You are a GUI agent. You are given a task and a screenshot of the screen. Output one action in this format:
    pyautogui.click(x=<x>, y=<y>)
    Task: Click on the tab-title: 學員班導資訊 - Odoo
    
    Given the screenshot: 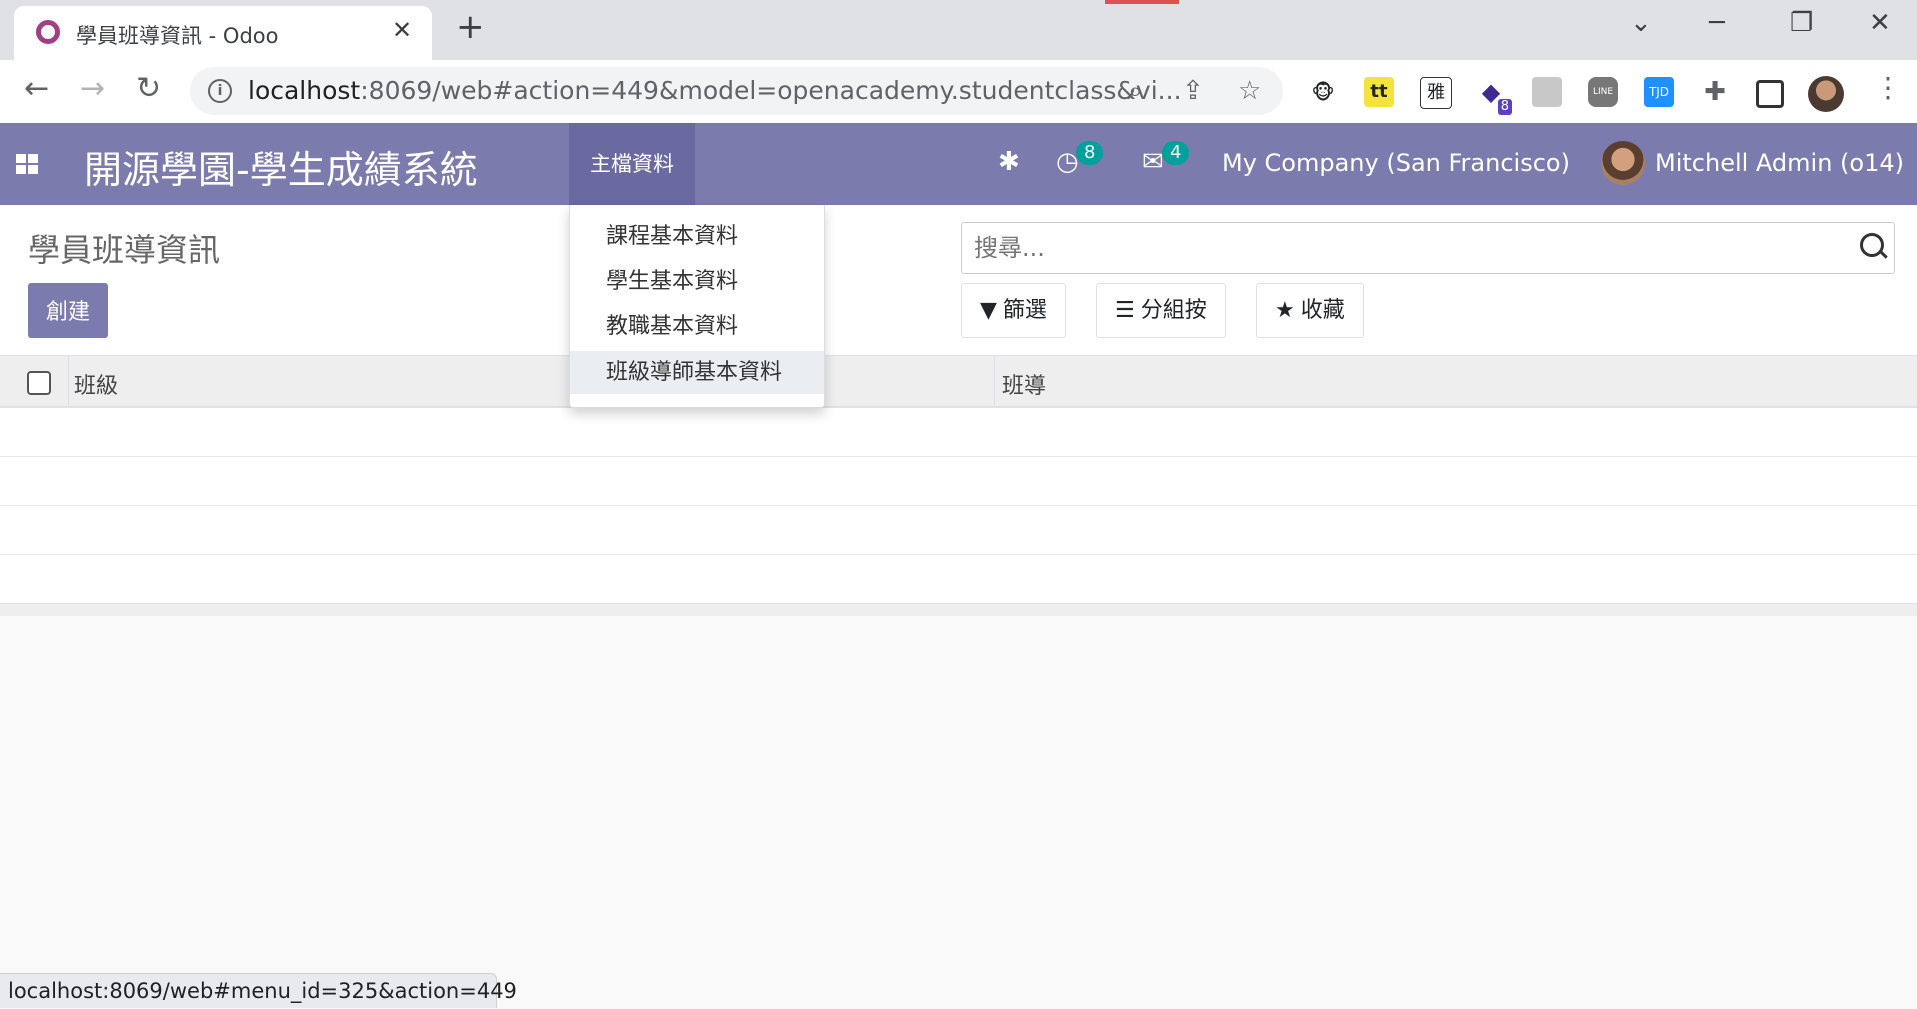 What is the action you would take?
    pyautogui.click(x=177, y=36)
    